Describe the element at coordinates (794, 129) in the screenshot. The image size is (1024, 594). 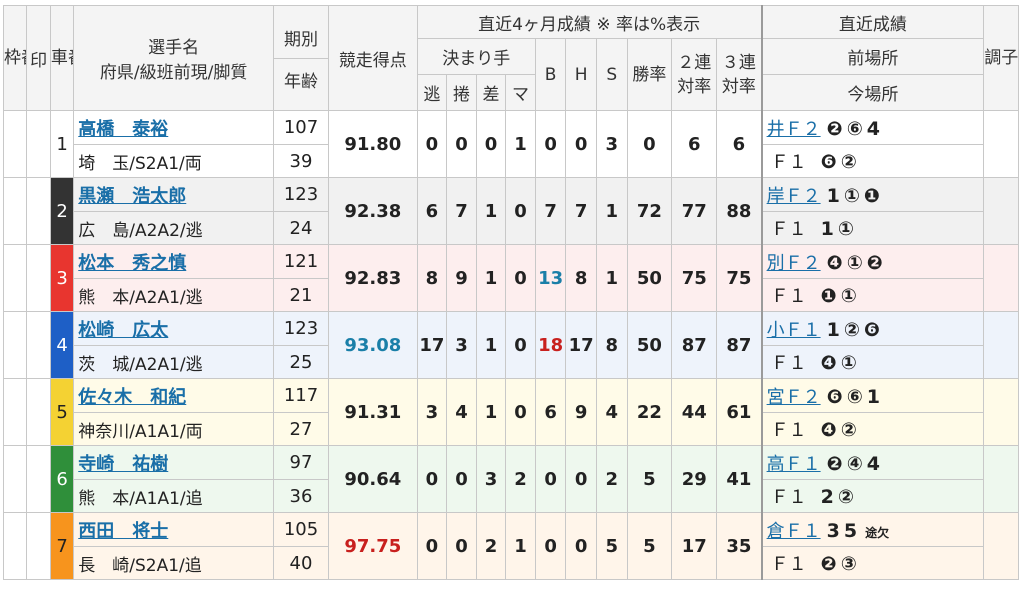
I see `prev-venue-link: 井Ｆ２` at that location.